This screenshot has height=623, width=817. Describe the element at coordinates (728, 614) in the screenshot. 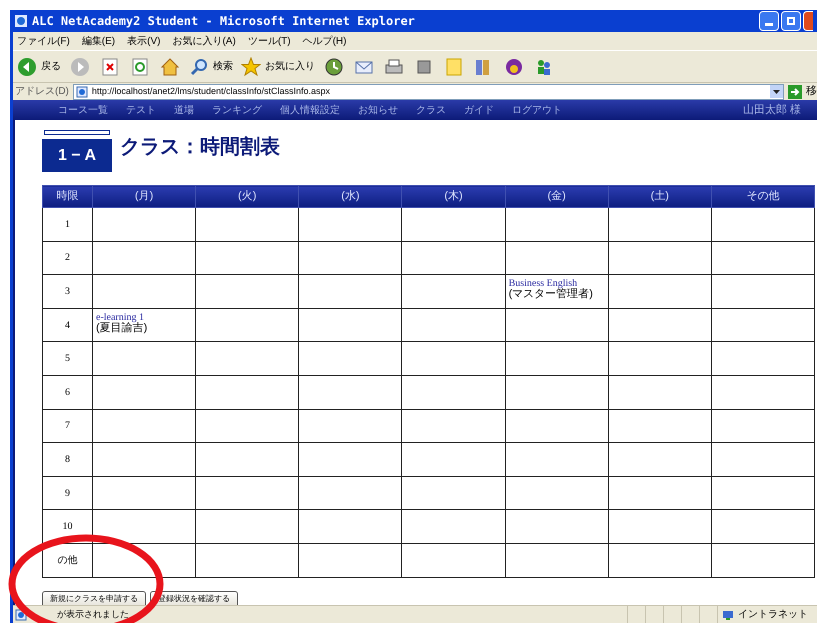

I see `network-icon` at that location.